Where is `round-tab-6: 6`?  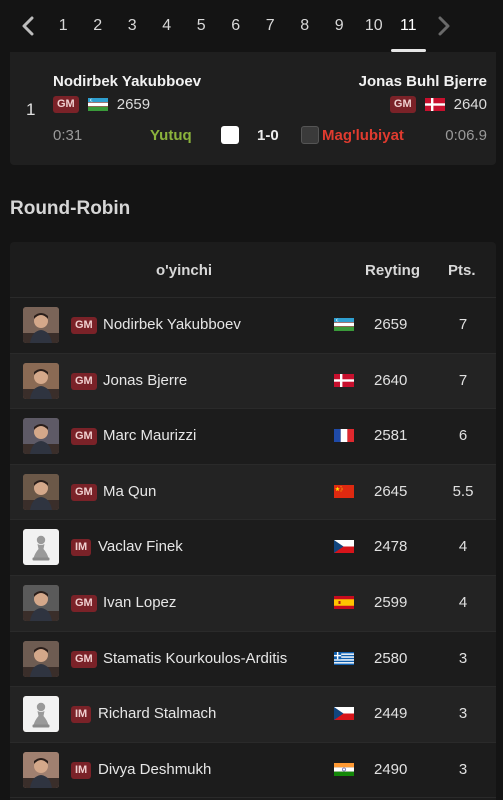 round-tab-6: 6 is located at coordinates (236, 26).